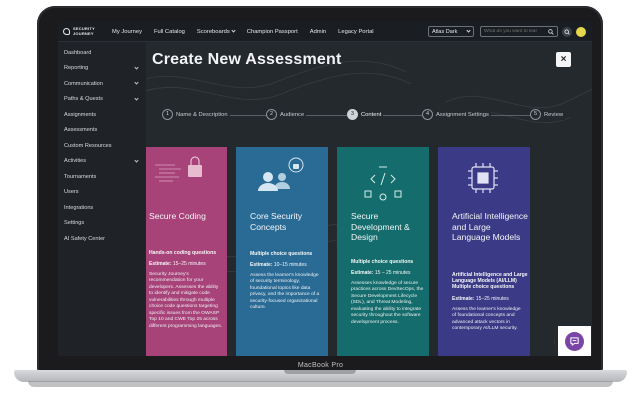  What do you see at coordinates (392, 272) in the screenshot?
I see `estimate-value: 15 – 25 minutes` at bounding box center [392, 272].